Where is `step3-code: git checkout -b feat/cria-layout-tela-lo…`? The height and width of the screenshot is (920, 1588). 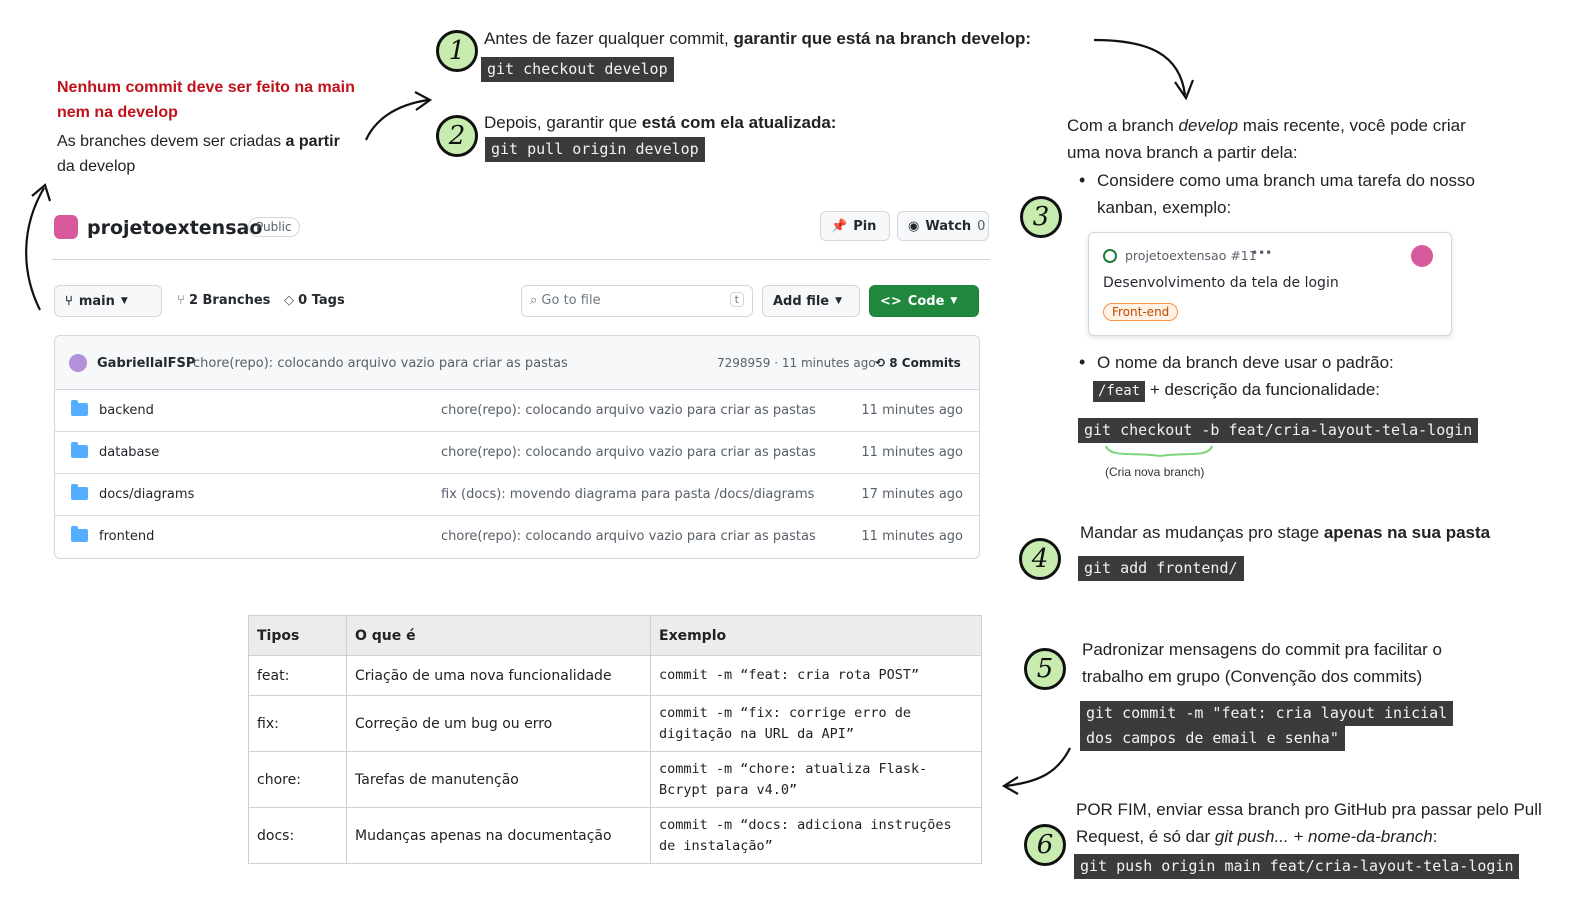
step3-code: git checkout -b feat/cria-layout-tela-lo… is located at coordinates (1278, 430).